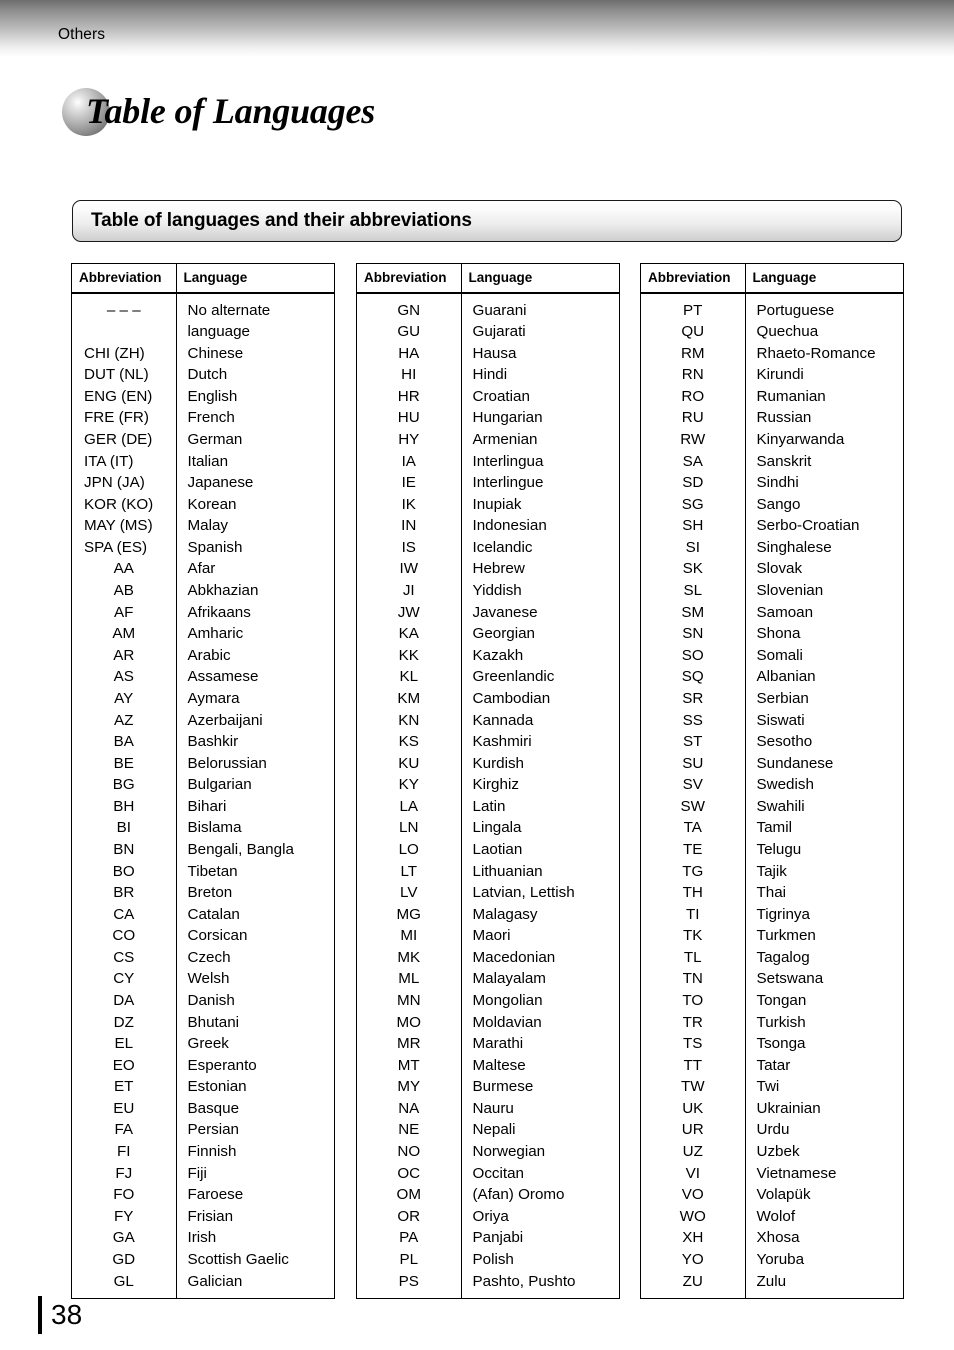 Image resolution: width=954 pixels, height=1350 pixels. What do you see at coordinates (693, 461) in the screenshot?
I see `cell-abbreviation: SA` at bounding box center [693, 461].